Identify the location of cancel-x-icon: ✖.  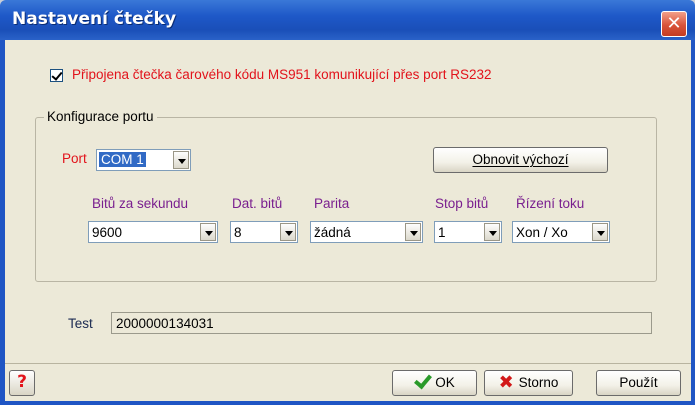
(506, 383).